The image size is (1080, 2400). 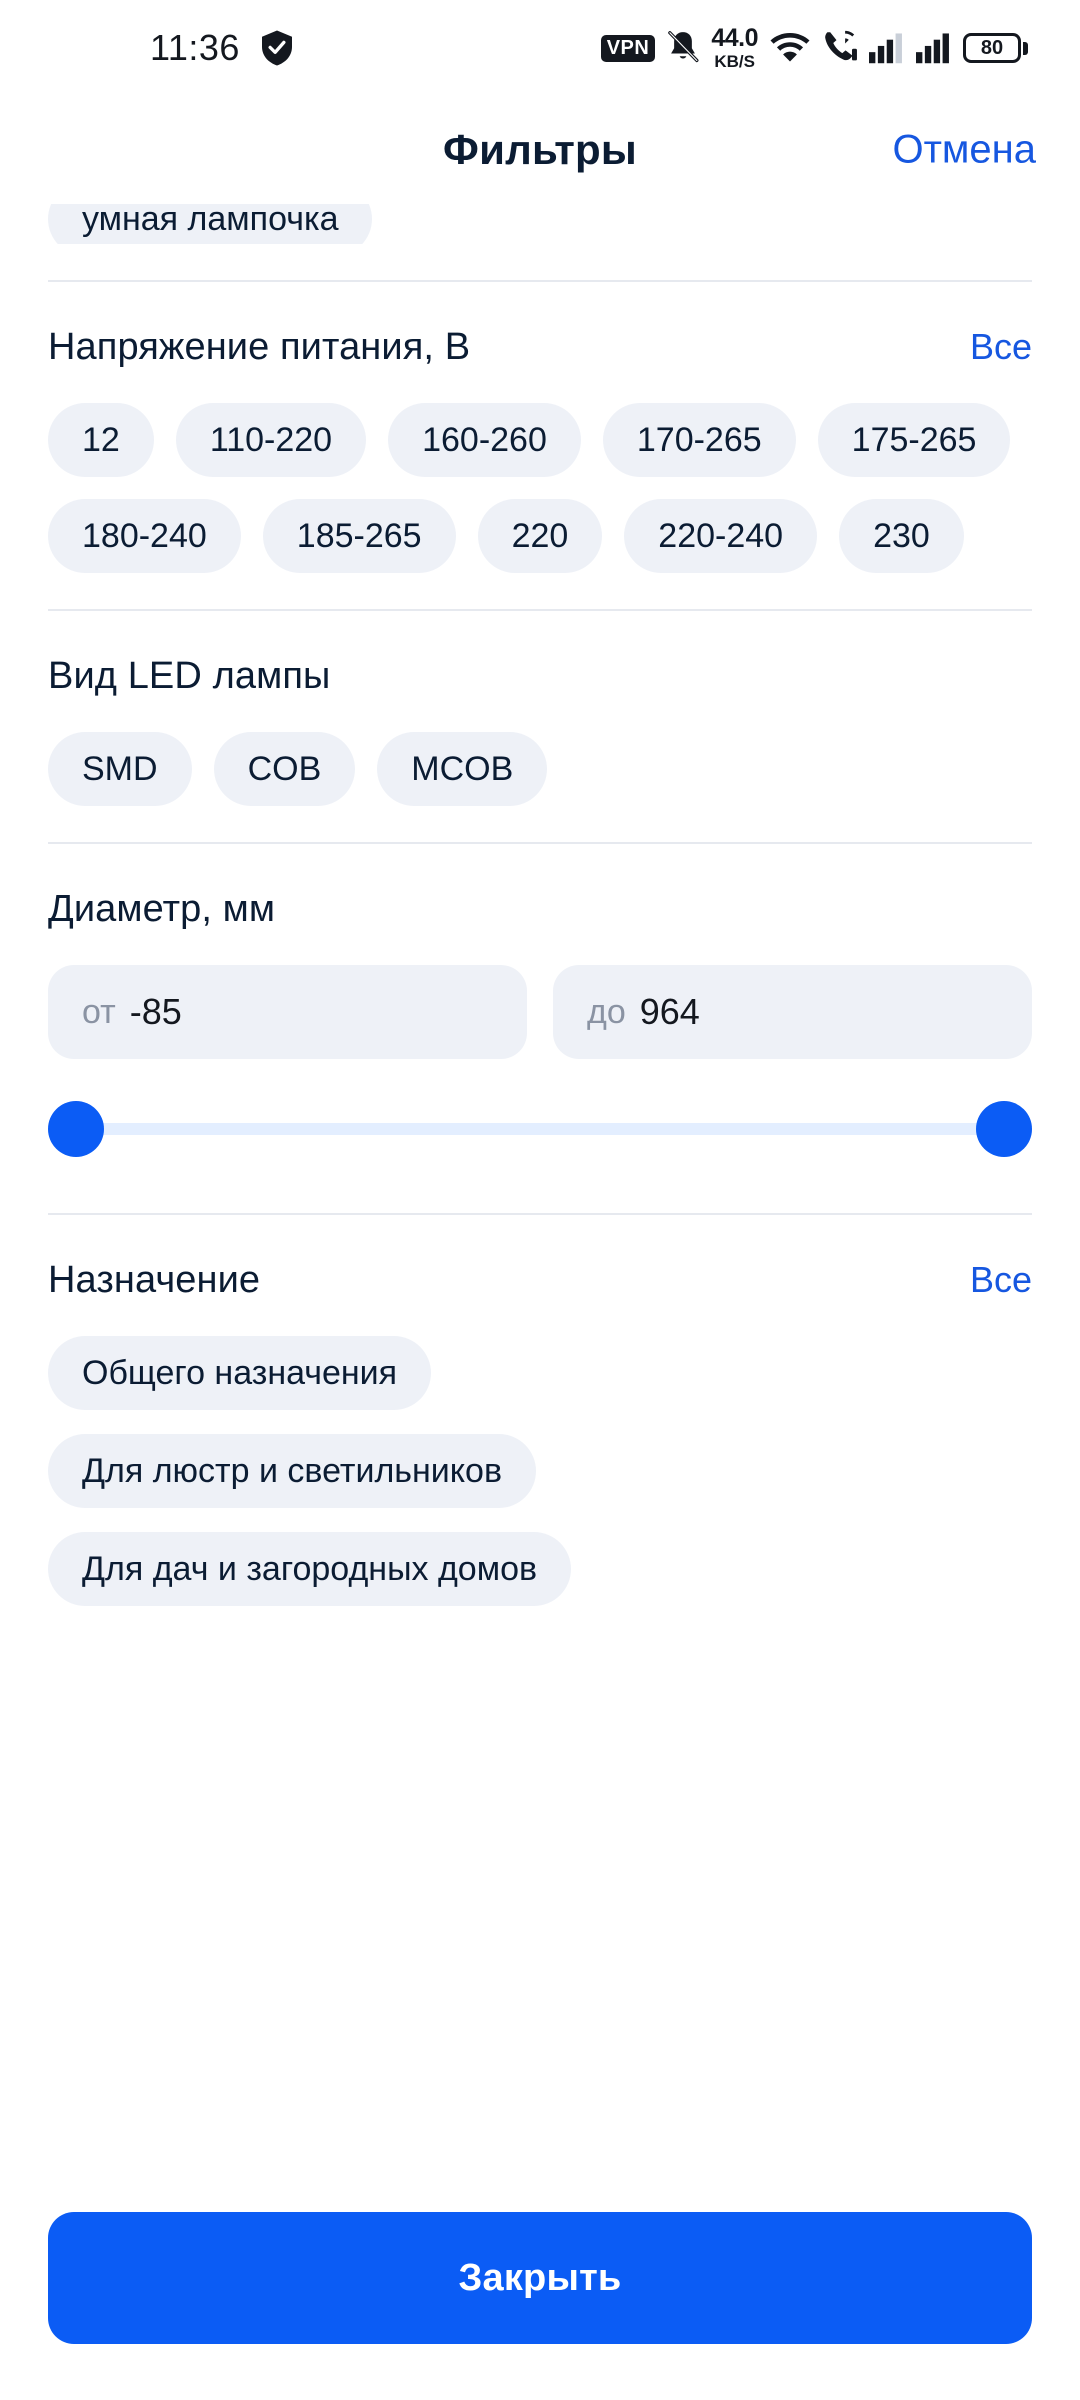 I want to click on footer-bar: Закрыть, so click(x=540, y=2278).